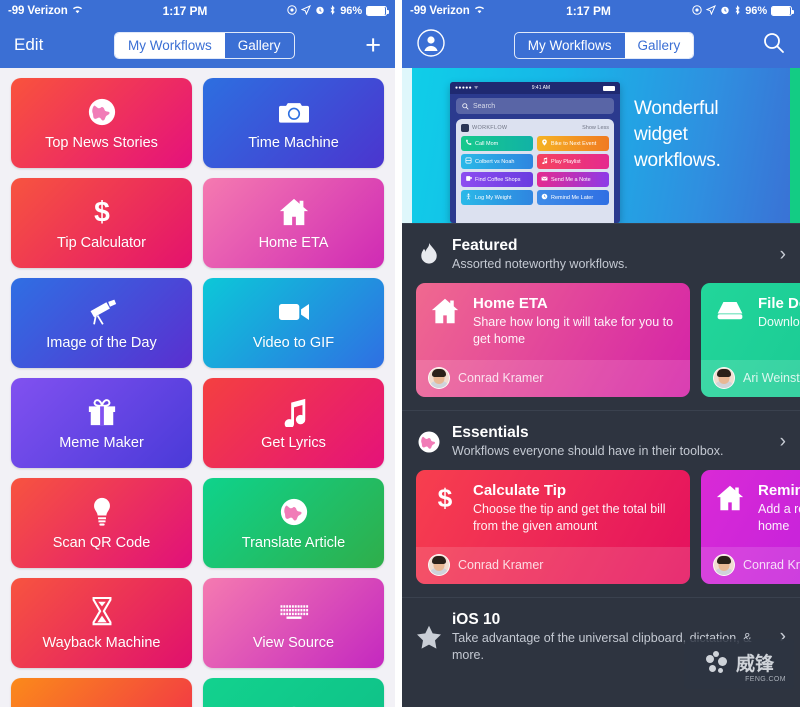 This screenshot has height=707, width=800. I want to click on workflow-tile-label: Get Lyrics, so click(293, 443).